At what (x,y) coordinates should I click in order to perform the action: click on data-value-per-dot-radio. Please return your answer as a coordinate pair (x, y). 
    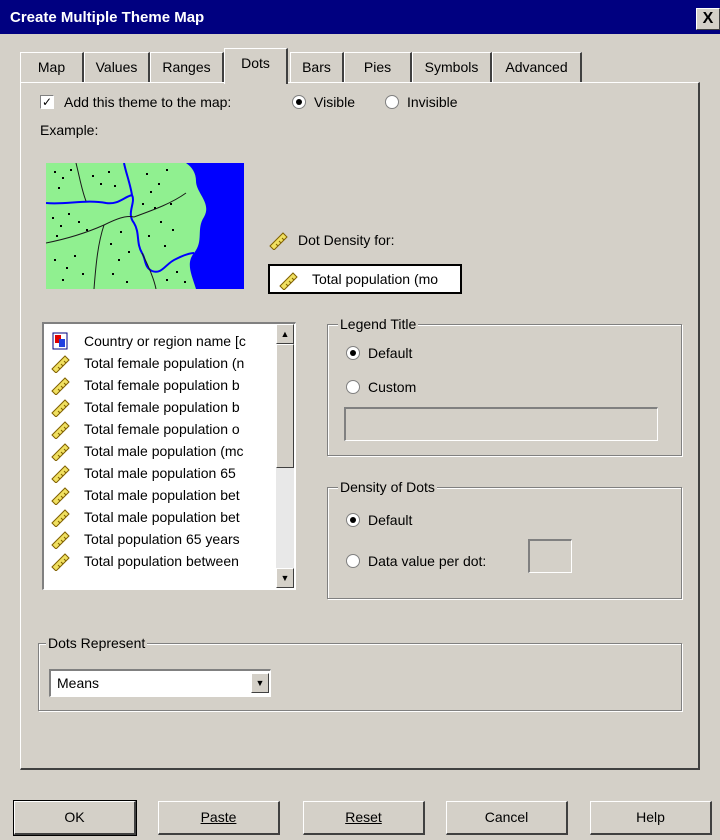
    Looking at the image, I should click on (353, 561).